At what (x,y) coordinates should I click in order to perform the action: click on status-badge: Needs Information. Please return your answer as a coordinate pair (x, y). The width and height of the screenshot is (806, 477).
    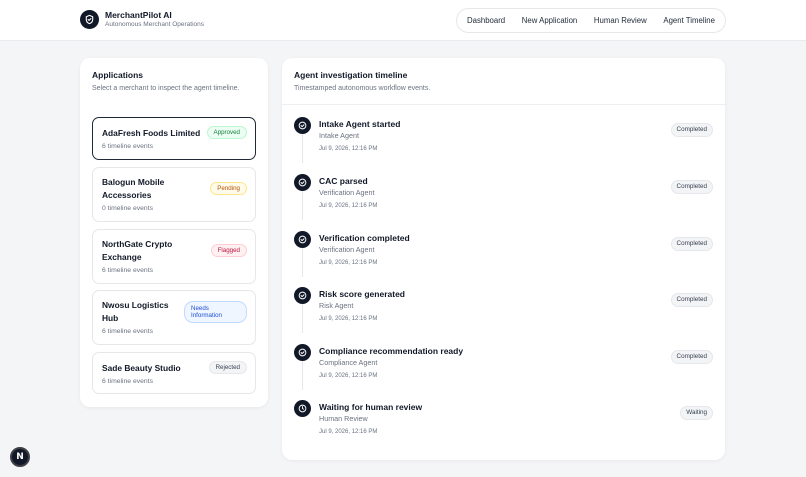
    Looking at the image, I should click on (215, 312).